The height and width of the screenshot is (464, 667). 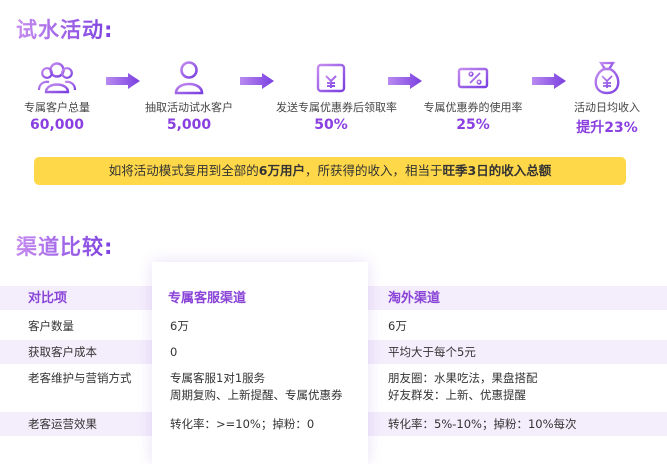 I want to click on people-group-icon, so click(x=57, y=78).